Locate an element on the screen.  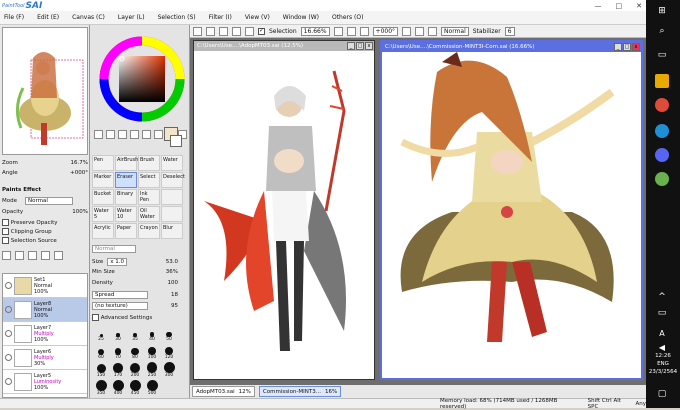
tray-chevron-icon: ^ is located at coordinates (662, 297).